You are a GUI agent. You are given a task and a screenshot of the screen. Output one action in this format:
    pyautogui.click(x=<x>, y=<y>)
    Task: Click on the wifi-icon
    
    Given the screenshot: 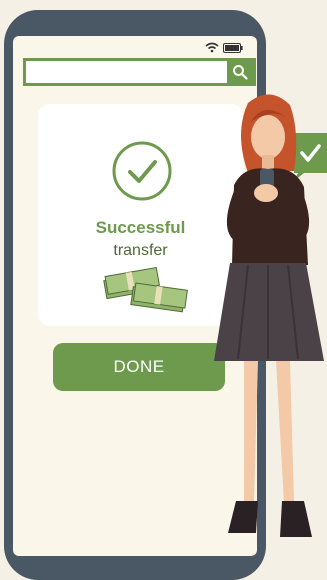 What is the action you would take?
    pyautogui.click(x=212, y=47)
    